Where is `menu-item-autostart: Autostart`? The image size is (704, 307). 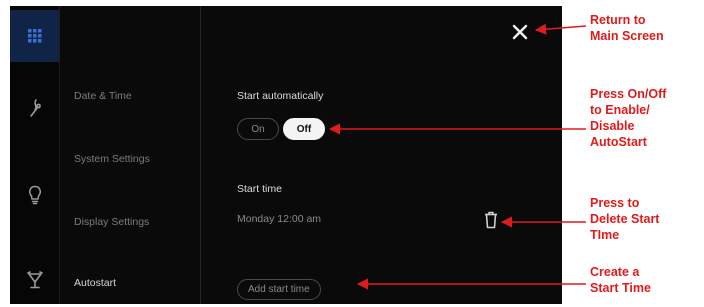
menu-item-autostart: Autostart is located at coordinates (95, 283).